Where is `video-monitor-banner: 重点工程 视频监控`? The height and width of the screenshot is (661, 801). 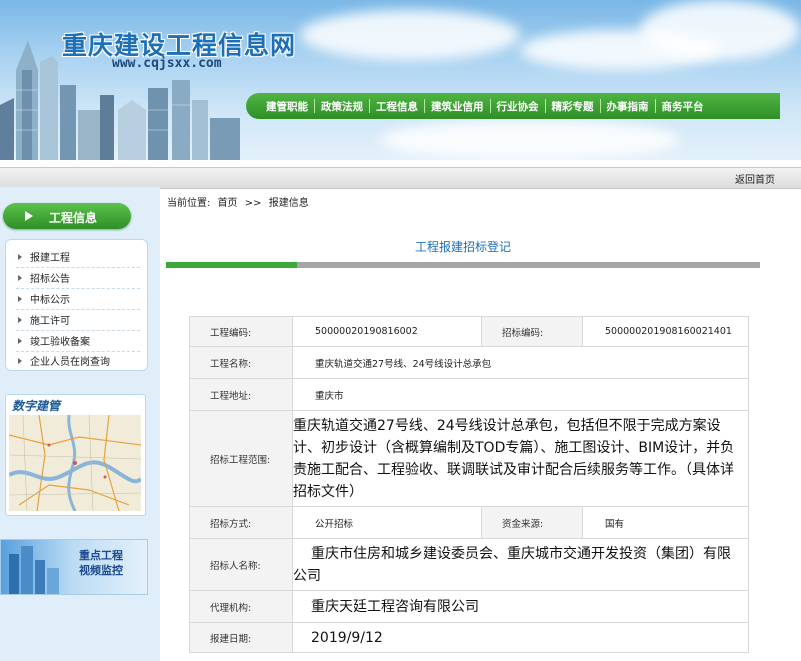 video-monitor-banner: 重点工程 视频监控 is located at coordinates (74, 567).